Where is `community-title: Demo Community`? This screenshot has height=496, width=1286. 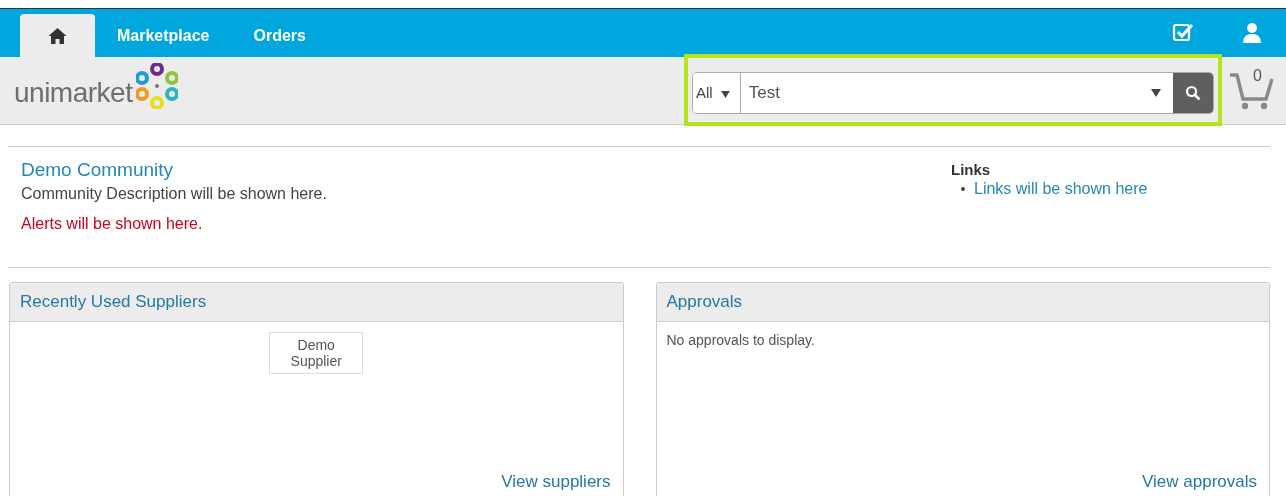
community-title: Demo Community is located at coordinates (97, 170).